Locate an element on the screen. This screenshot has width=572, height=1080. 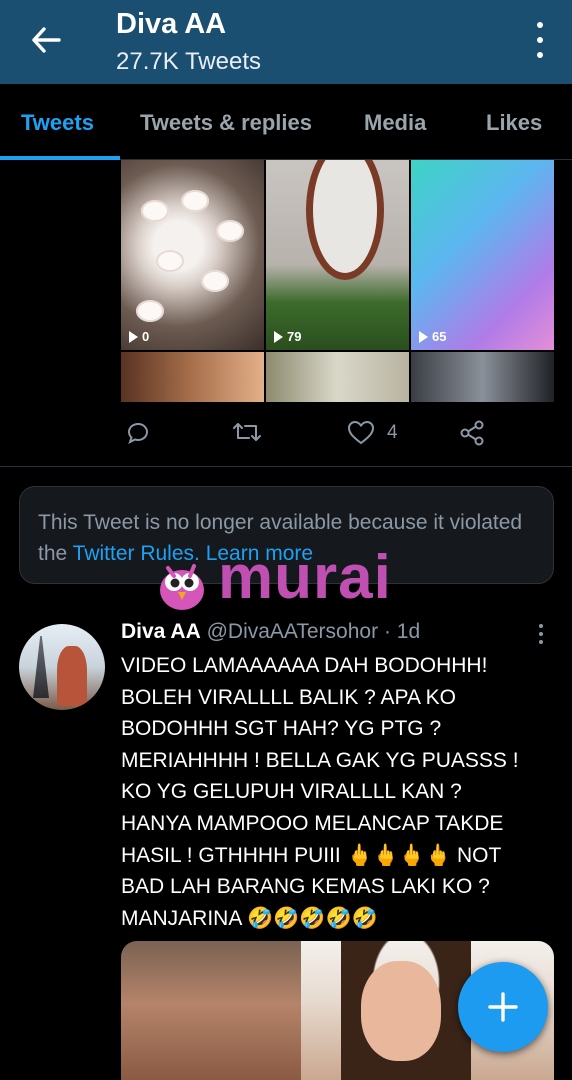
profile-header: Diva AA 27.7K Tweets is located at coordinates (286, 42).